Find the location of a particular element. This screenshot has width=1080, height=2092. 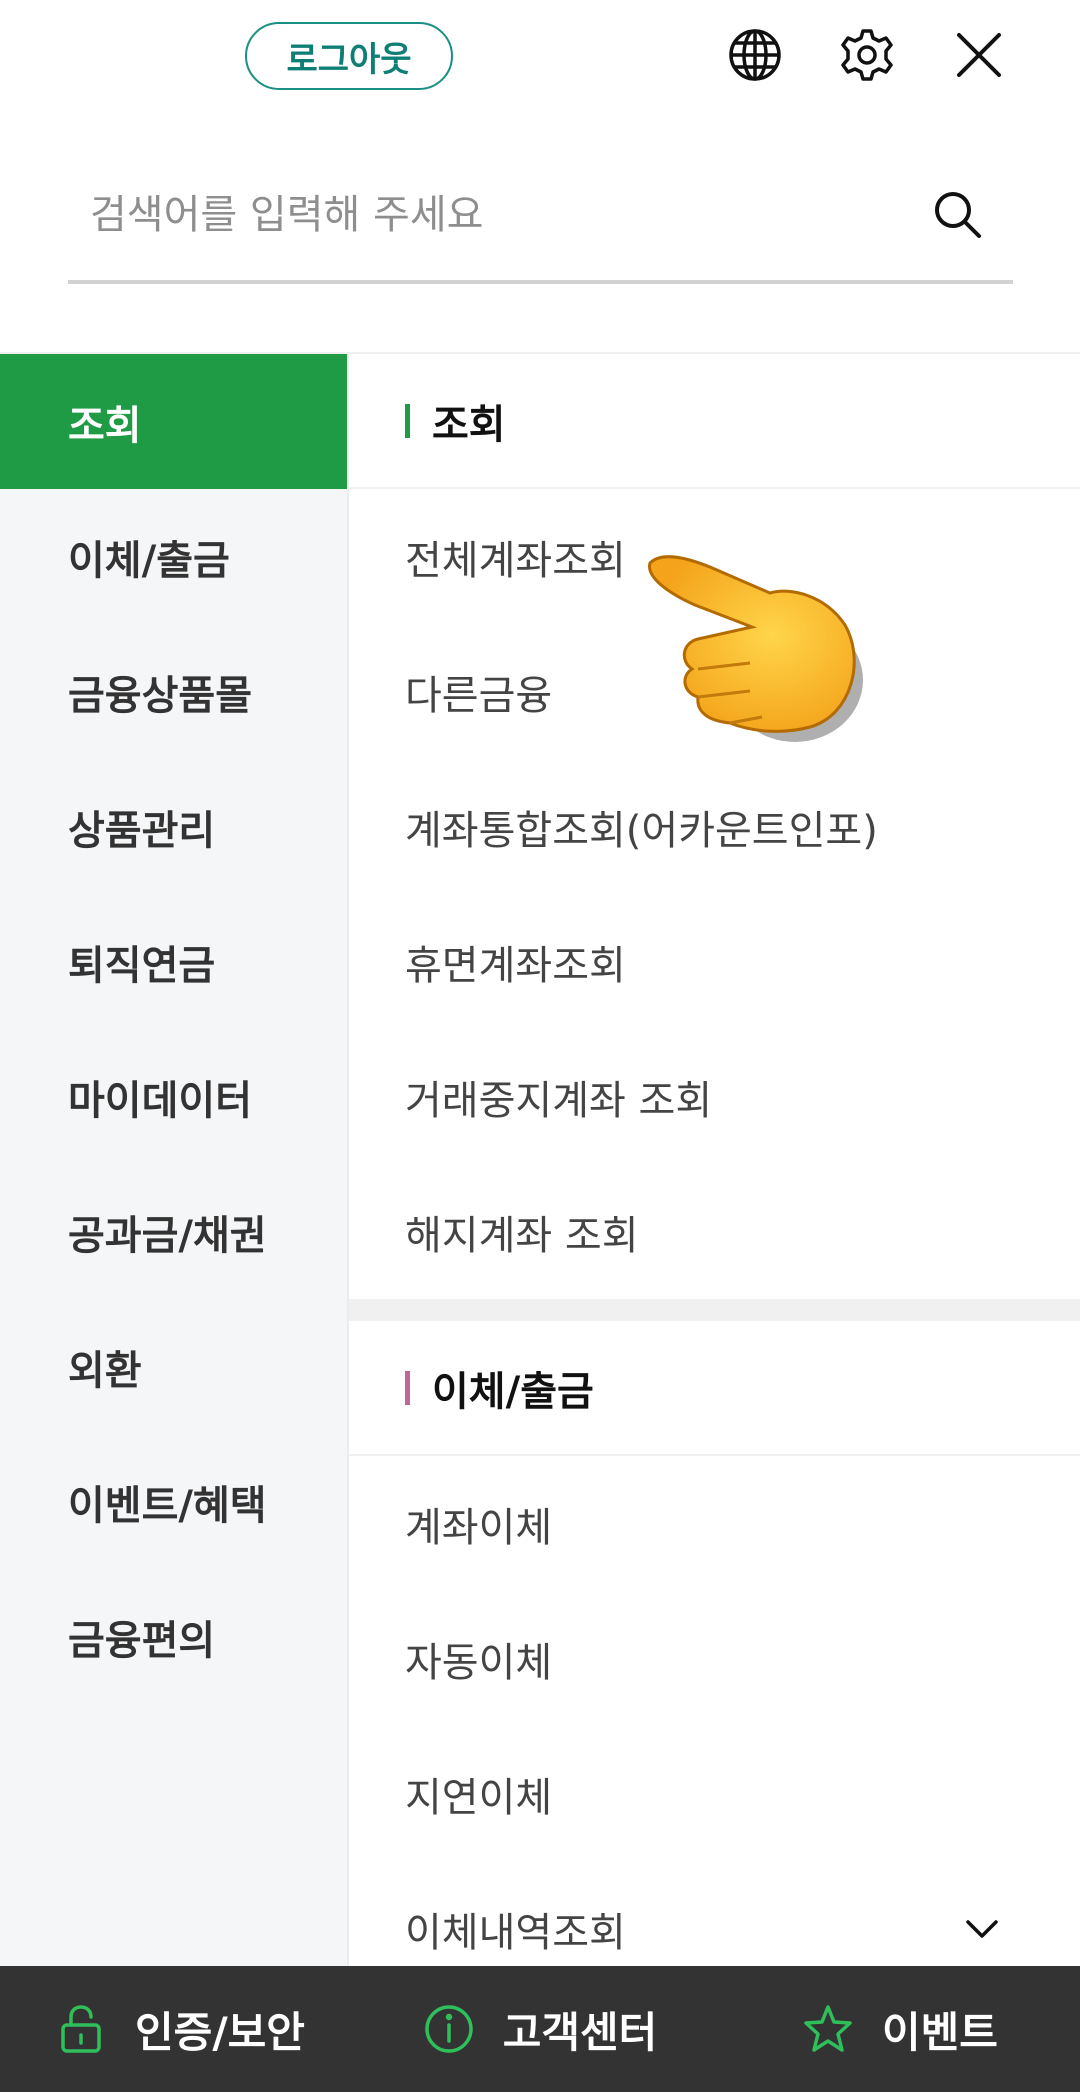

search-bar is located at coordinates (540, 222).